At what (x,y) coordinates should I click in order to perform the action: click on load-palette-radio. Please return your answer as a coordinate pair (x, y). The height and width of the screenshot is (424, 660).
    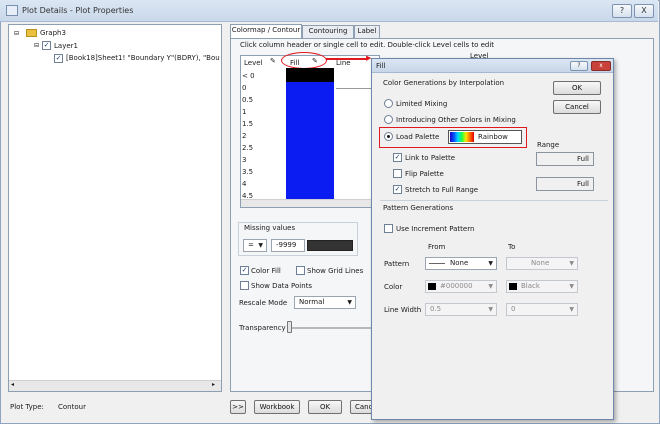
    Looking at the image, I should click on (388, 136).